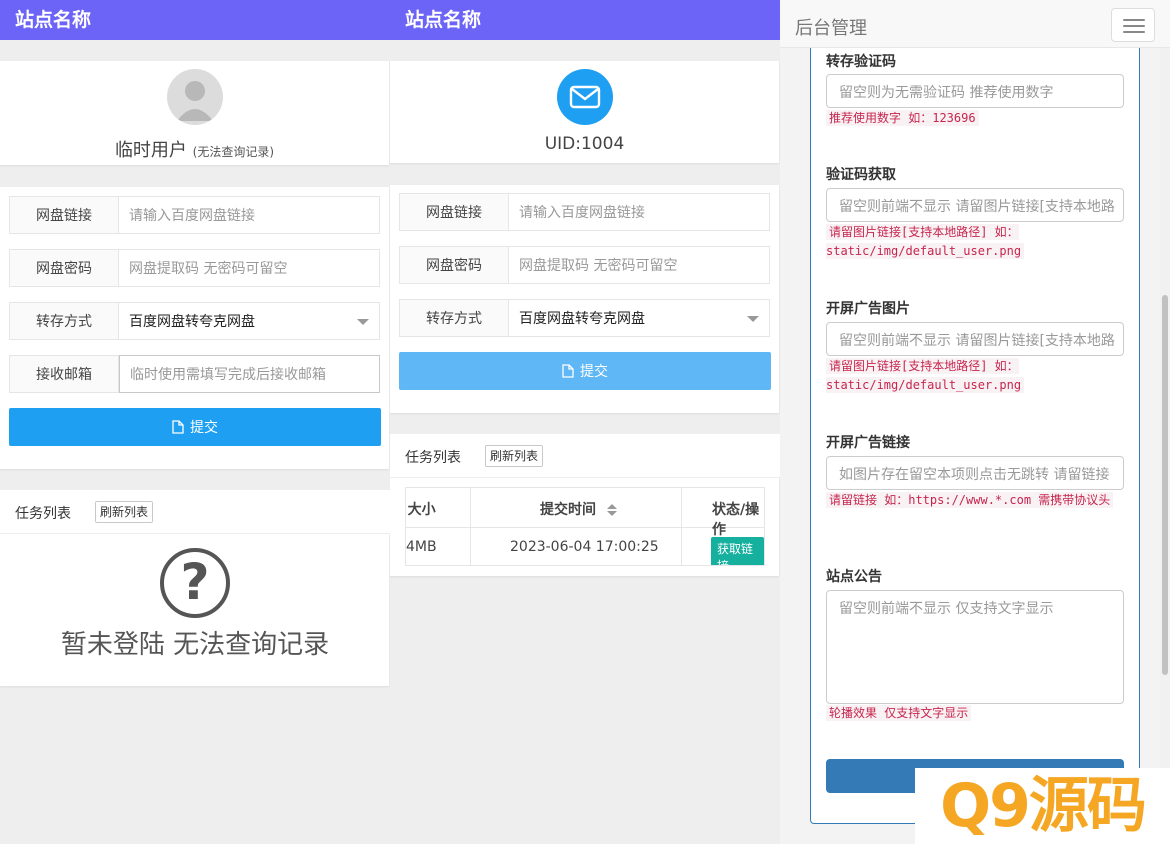 This screenshot has width=1170, height=844. I want to click on task-list-body: ? 暂未登陆 无法查询记录, so click(194, 610).